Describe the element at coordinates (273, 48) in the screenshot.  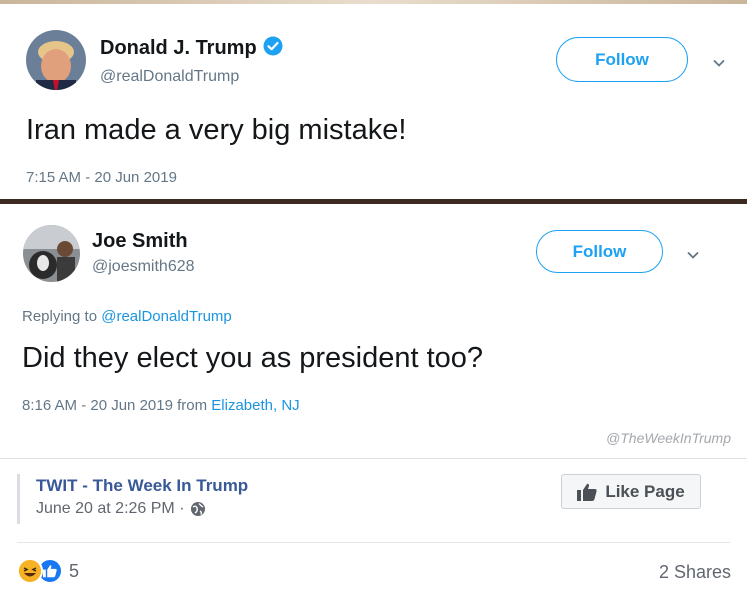
I see `verified-badge-icon` at that location.